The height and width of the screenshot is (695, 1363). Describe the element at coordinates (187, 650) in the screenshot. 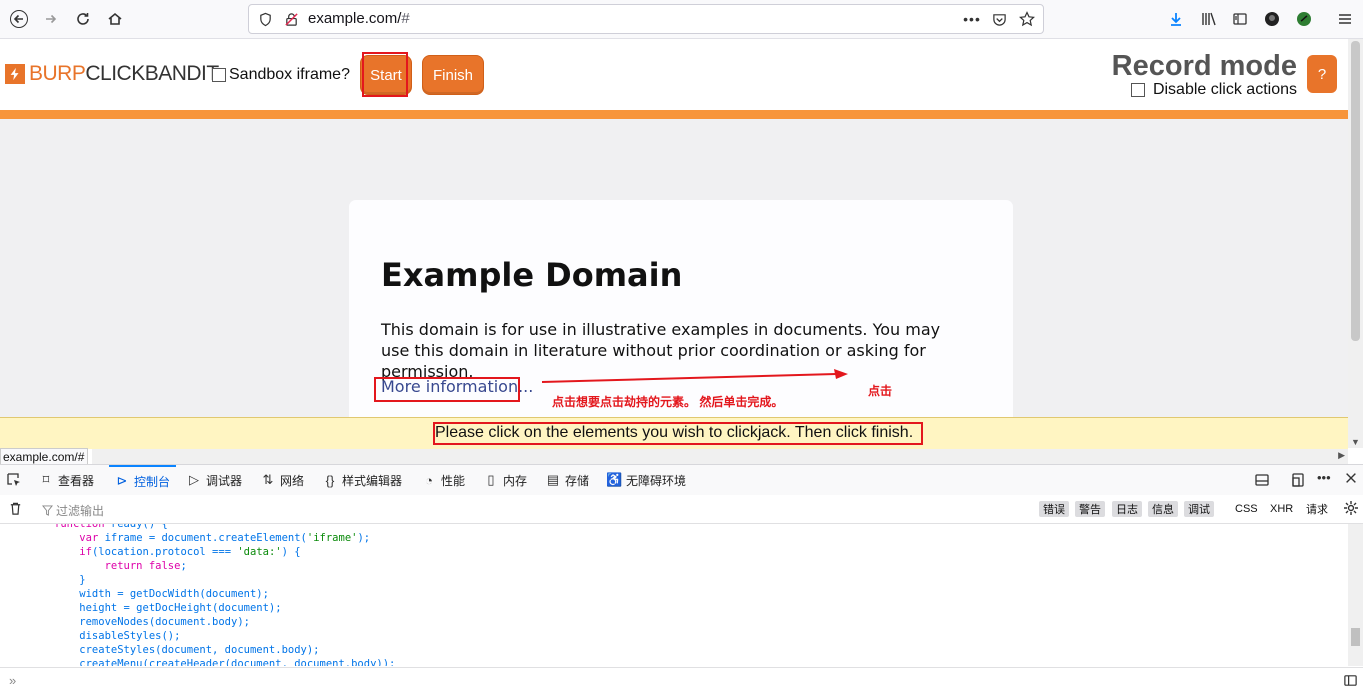

I see `code-line: createStyles(document, document.body);` at that location.